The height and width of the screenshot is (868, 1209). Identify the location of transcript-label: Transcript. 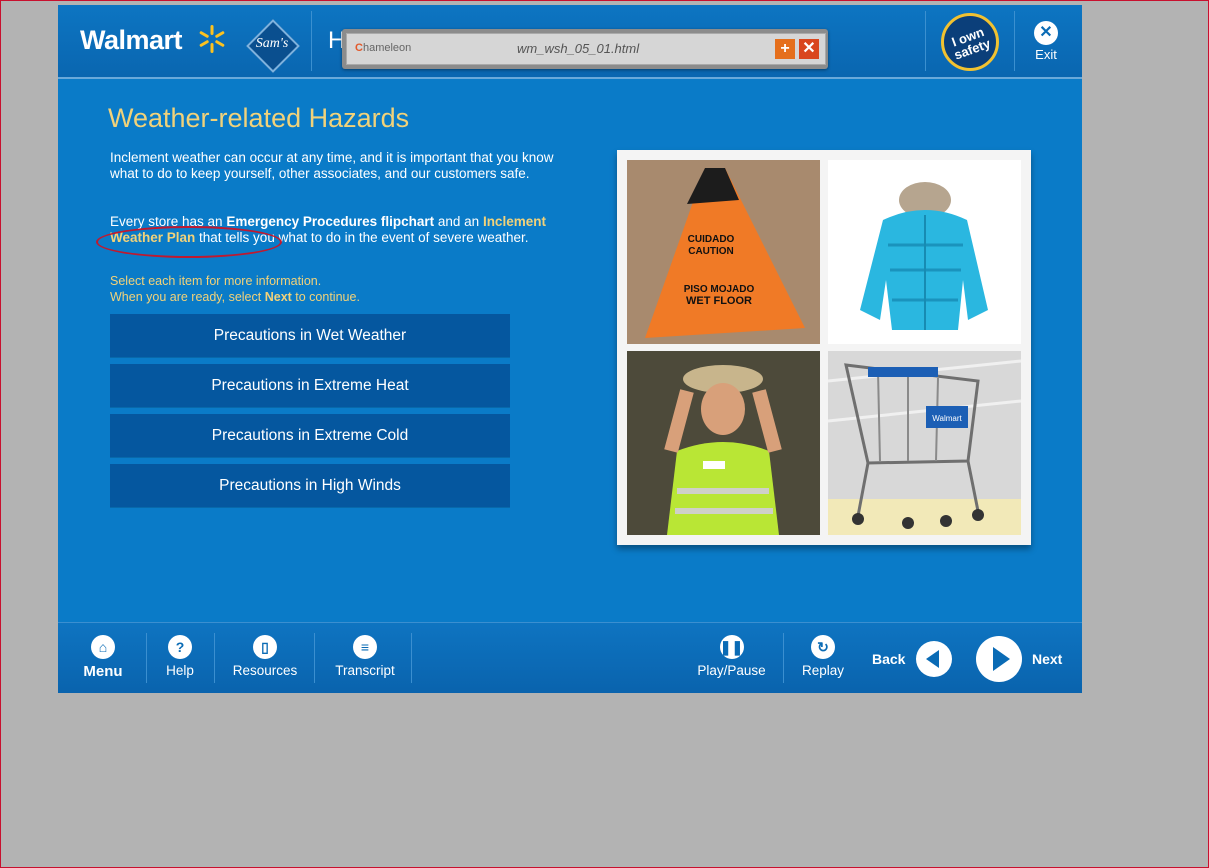
(365, 670).